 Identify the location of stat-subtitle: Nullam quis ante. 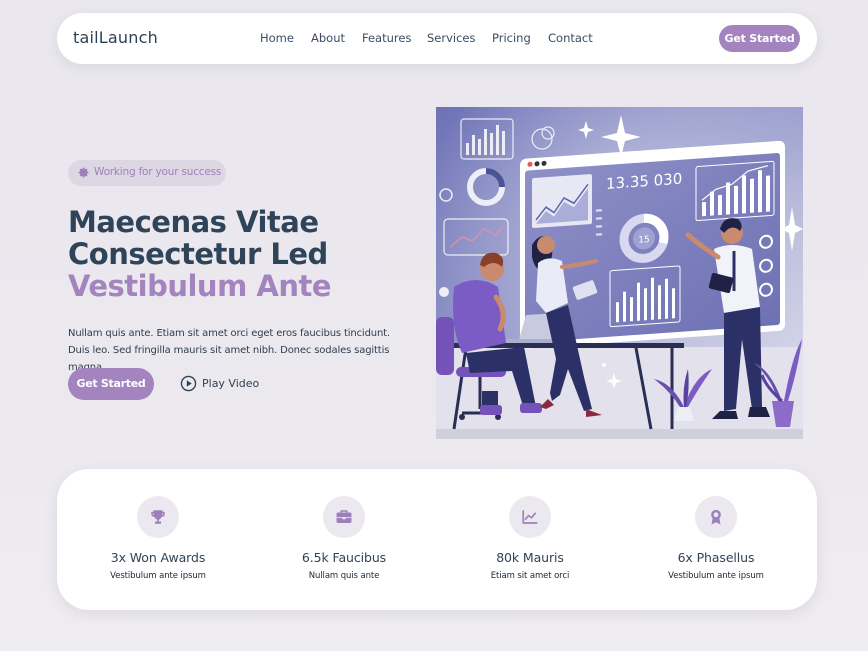
(344, 576).